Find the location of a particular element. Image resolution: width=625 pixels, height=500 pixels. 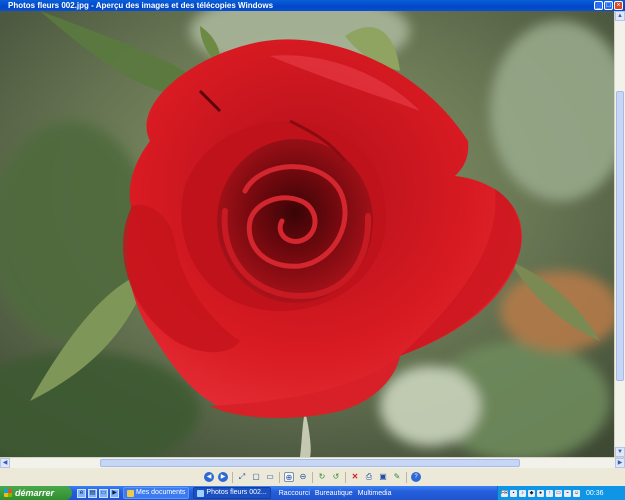

scroll-right-icon: ▶ is located at coordinates (620, 463).